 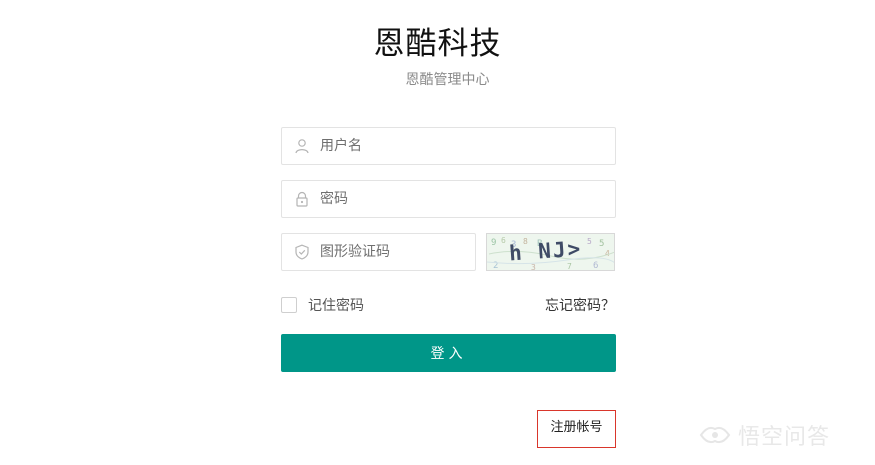 What do you see at coordinates (580, 305) in the screenshot?
I see `forgot-password-link: 忘记密码？` at bounding box center [580, 305].